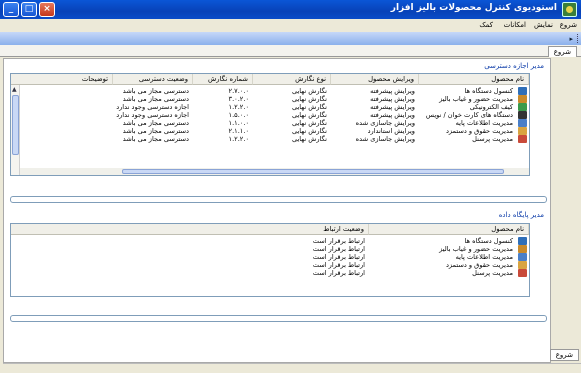 The height and width of the screenshot is (373, 581). I want to click on table-cell: ۳.۰.۲.۰, so click(238, 99).